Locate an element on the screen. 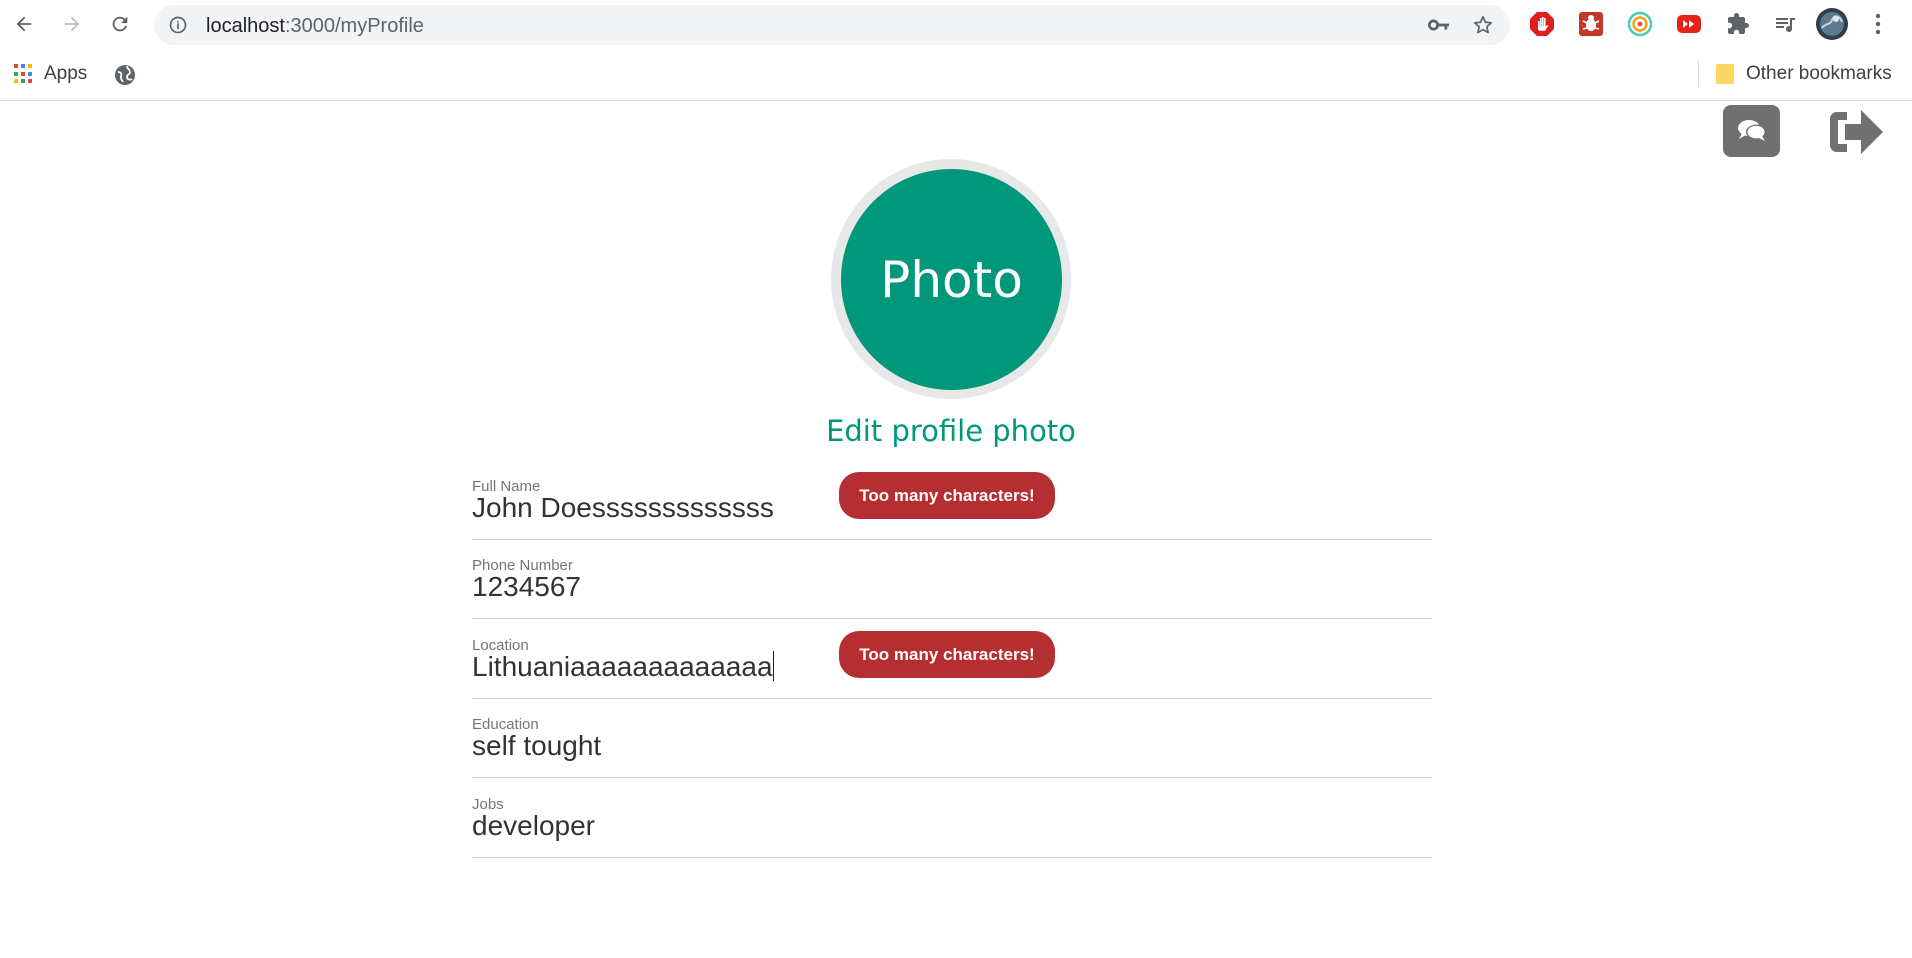 Image resolution: width=1912 pixels, height=958 pixels. photo-placeholder-text: Photo is located at coordinates (951, 279).